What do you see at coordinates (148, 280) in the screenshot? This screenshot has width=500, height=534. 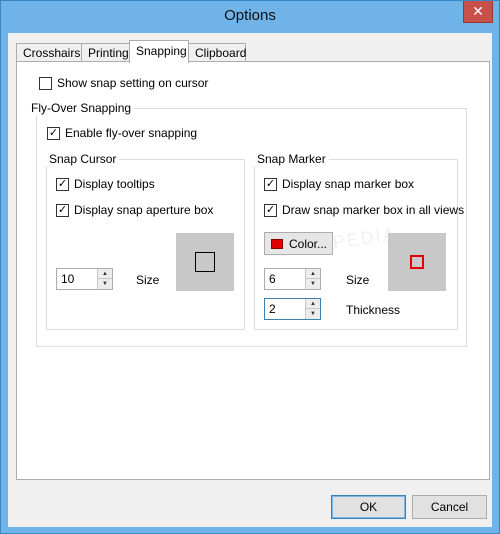 I see `cursor-size-label: Size` at bounding box center [148, 280].